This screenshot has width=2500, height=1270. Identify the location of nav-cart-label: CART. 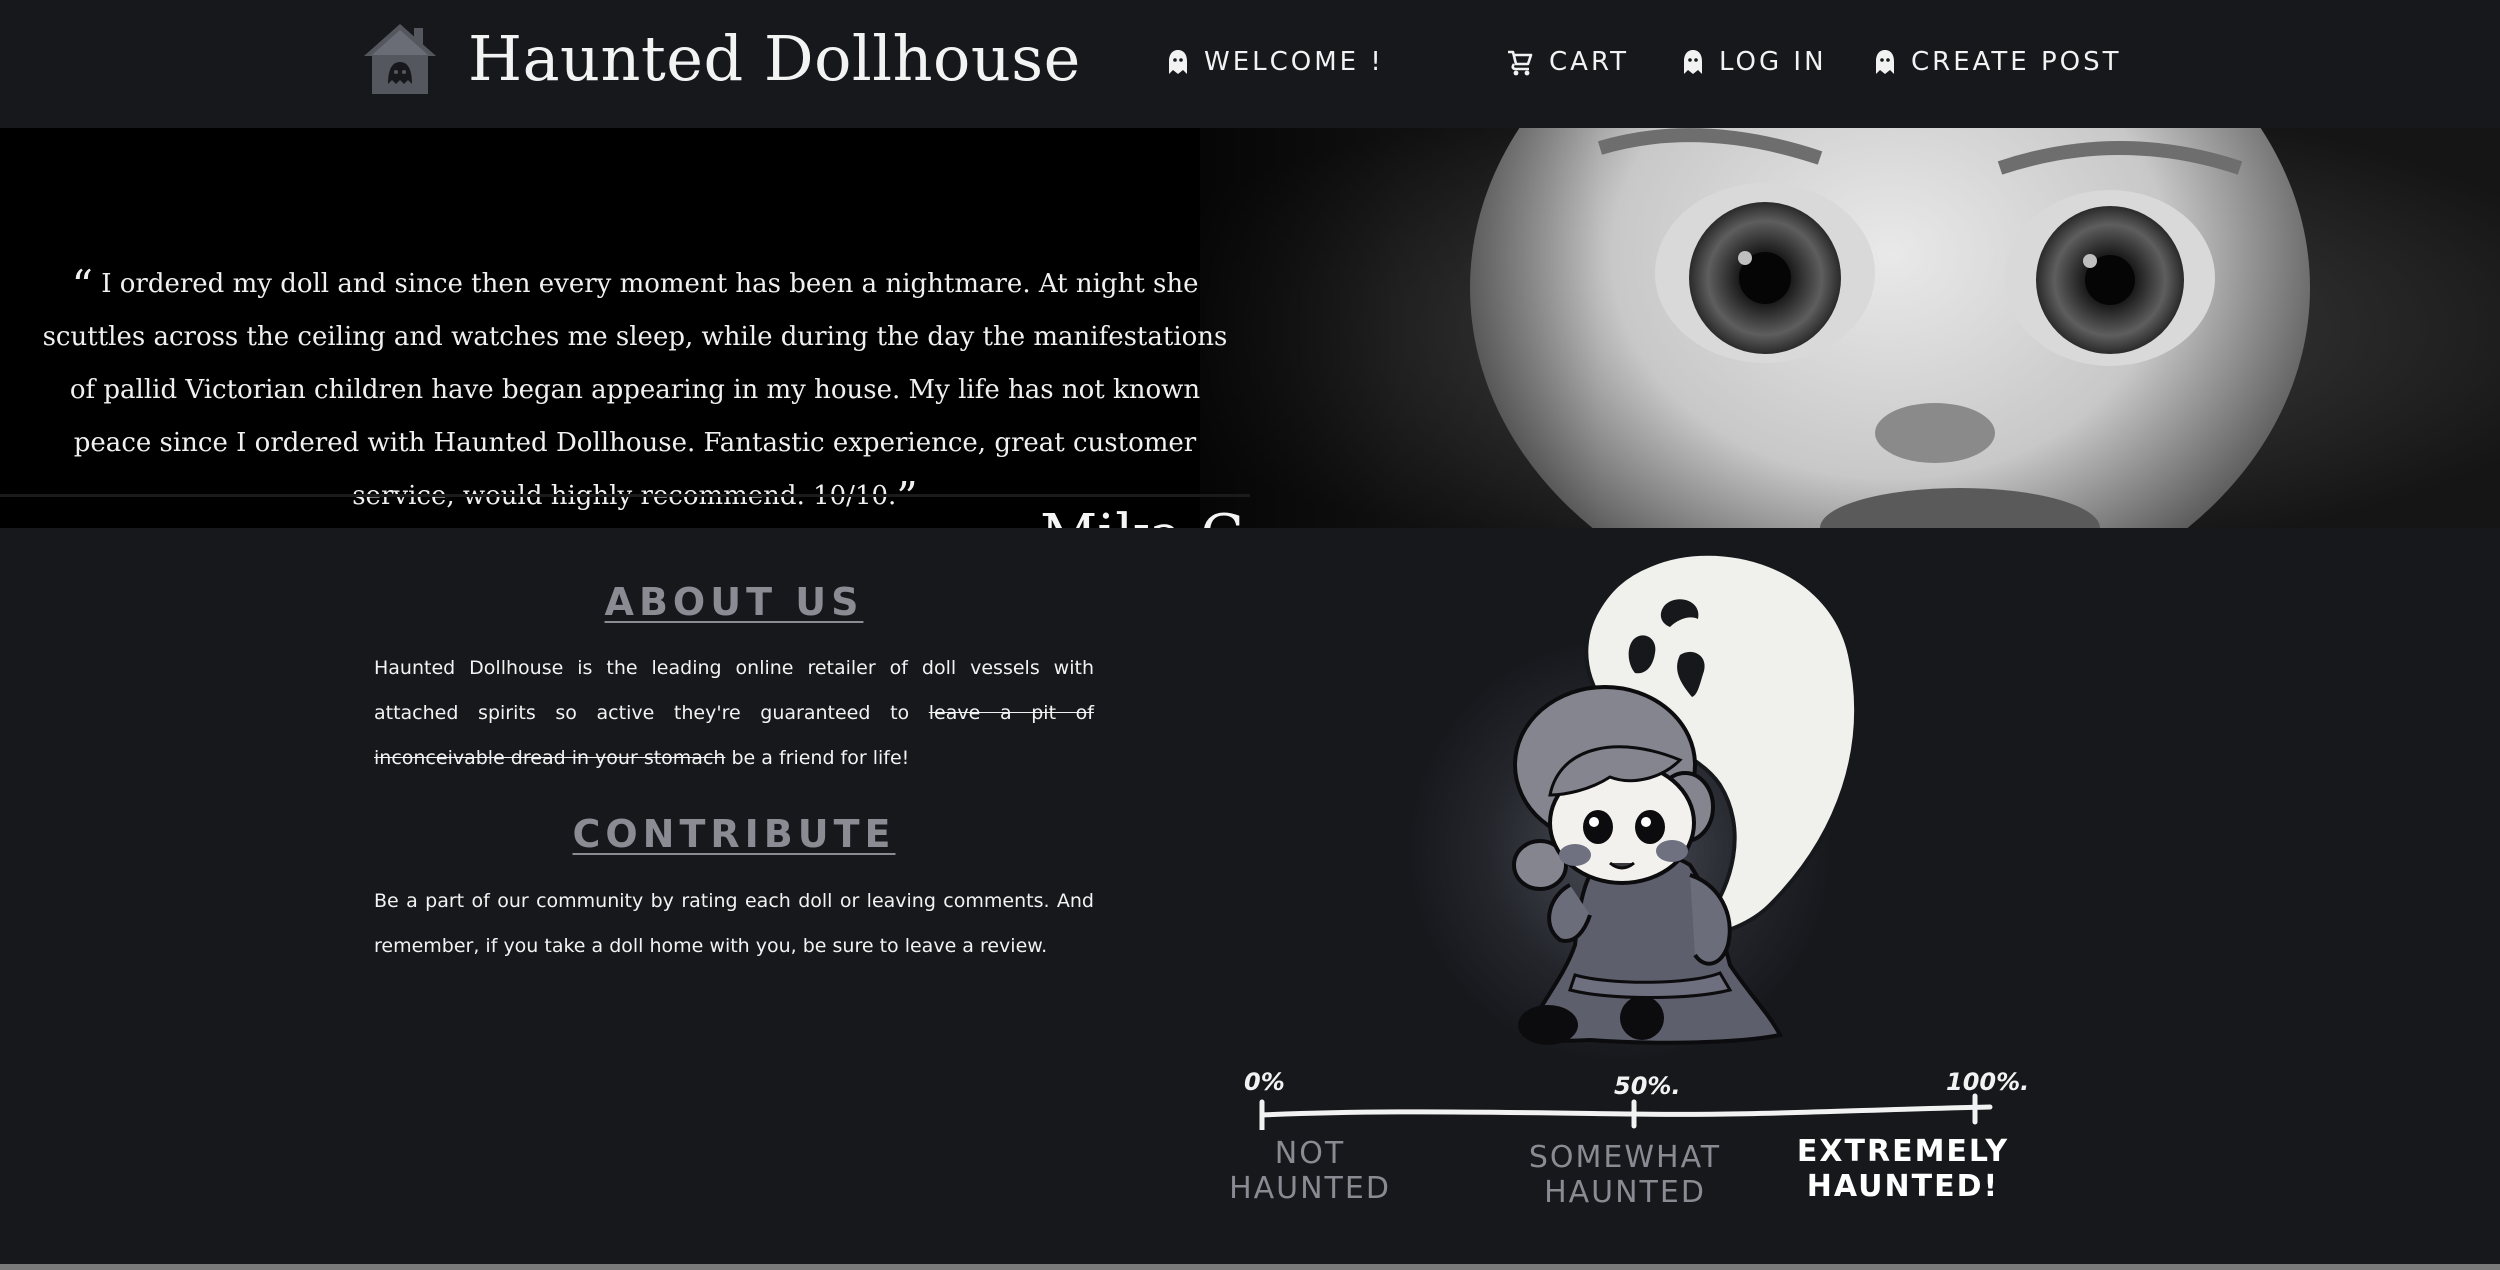
(1589, 62).